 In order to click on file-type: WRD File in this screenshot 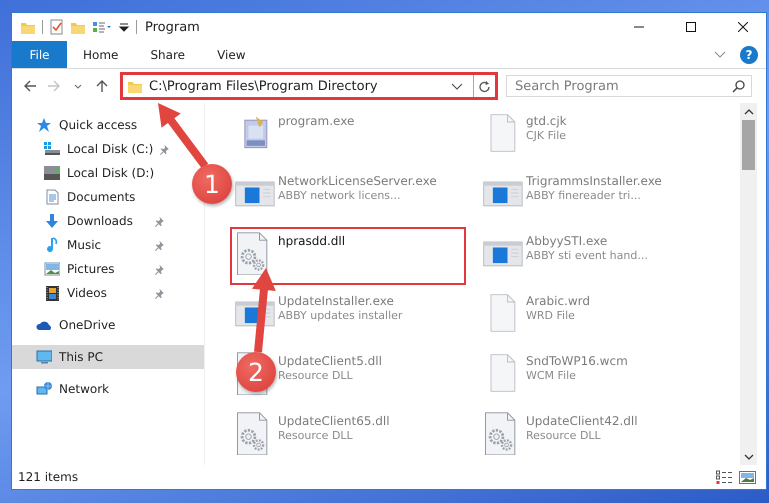, I will do `click(551, 315)`.